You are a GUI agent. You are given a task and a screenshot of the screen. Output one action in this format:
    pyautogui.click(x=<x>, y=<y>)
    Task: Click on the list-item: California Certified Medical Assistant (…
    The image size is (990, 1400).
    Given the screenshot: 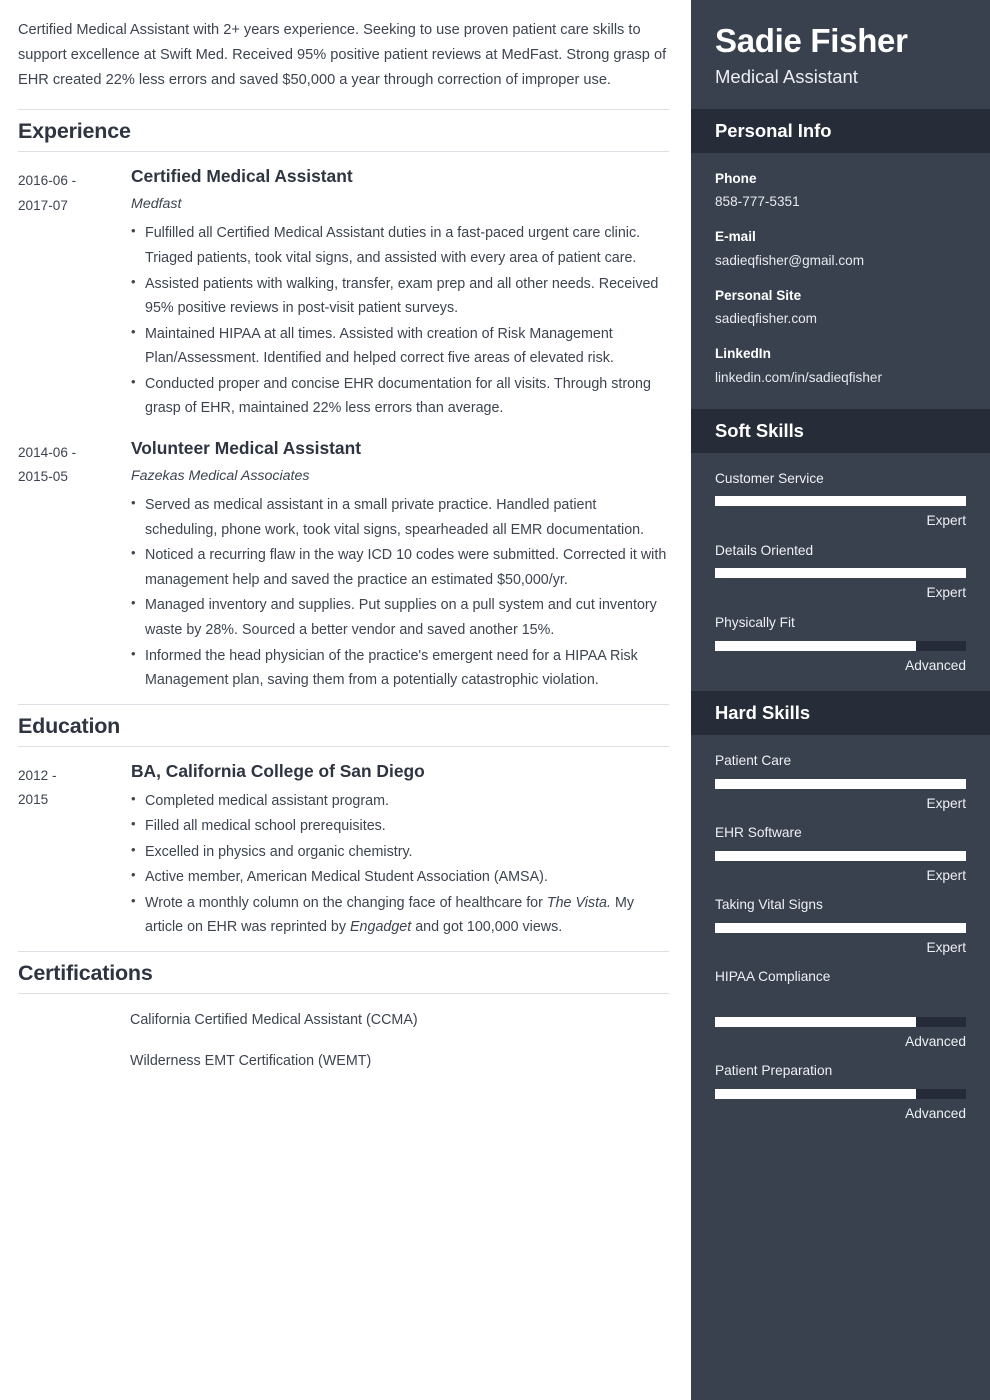 What is the action you would take?
    pyautogui.click(x=274, y=1020)
    